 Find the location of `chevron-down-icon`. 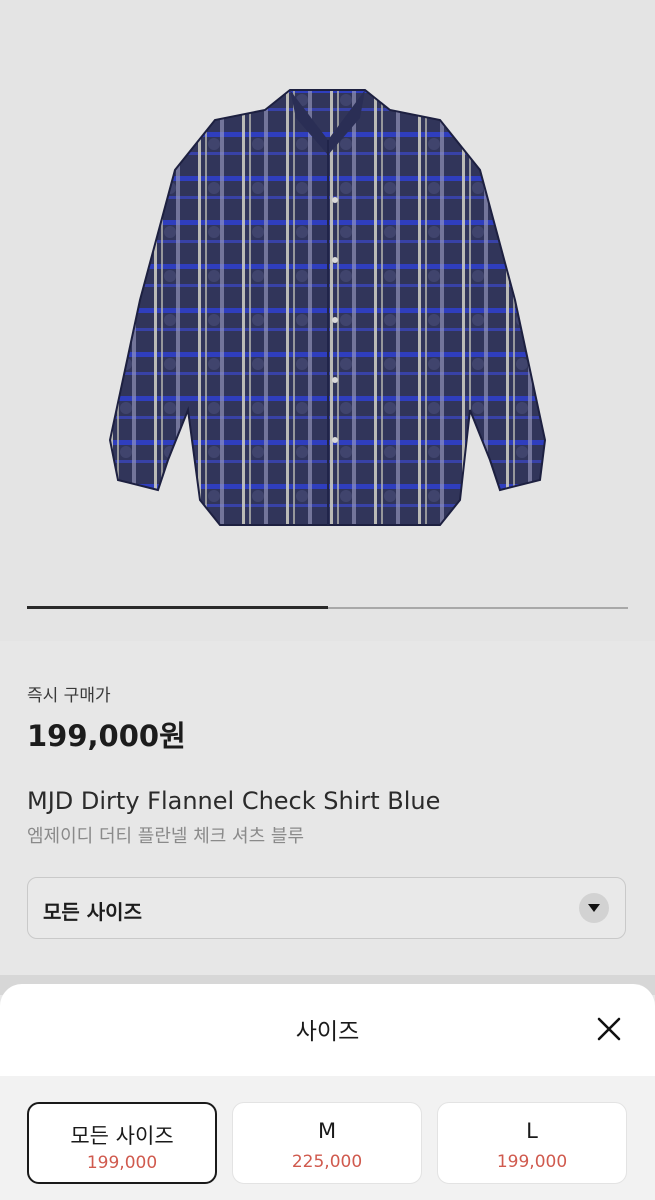

chevron-down-icon is located at coordinates (594, 908).